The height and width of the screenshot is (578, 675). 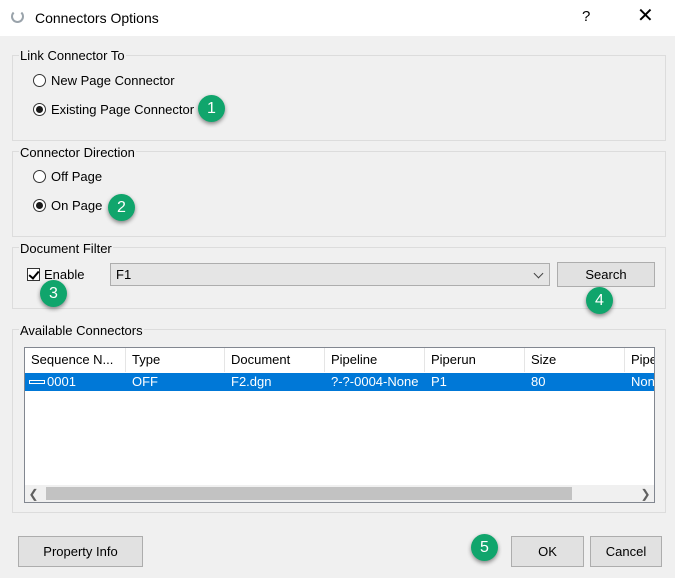 I want to click on new-page-connector-label: New Page Connector, so click(x=113, y=80).